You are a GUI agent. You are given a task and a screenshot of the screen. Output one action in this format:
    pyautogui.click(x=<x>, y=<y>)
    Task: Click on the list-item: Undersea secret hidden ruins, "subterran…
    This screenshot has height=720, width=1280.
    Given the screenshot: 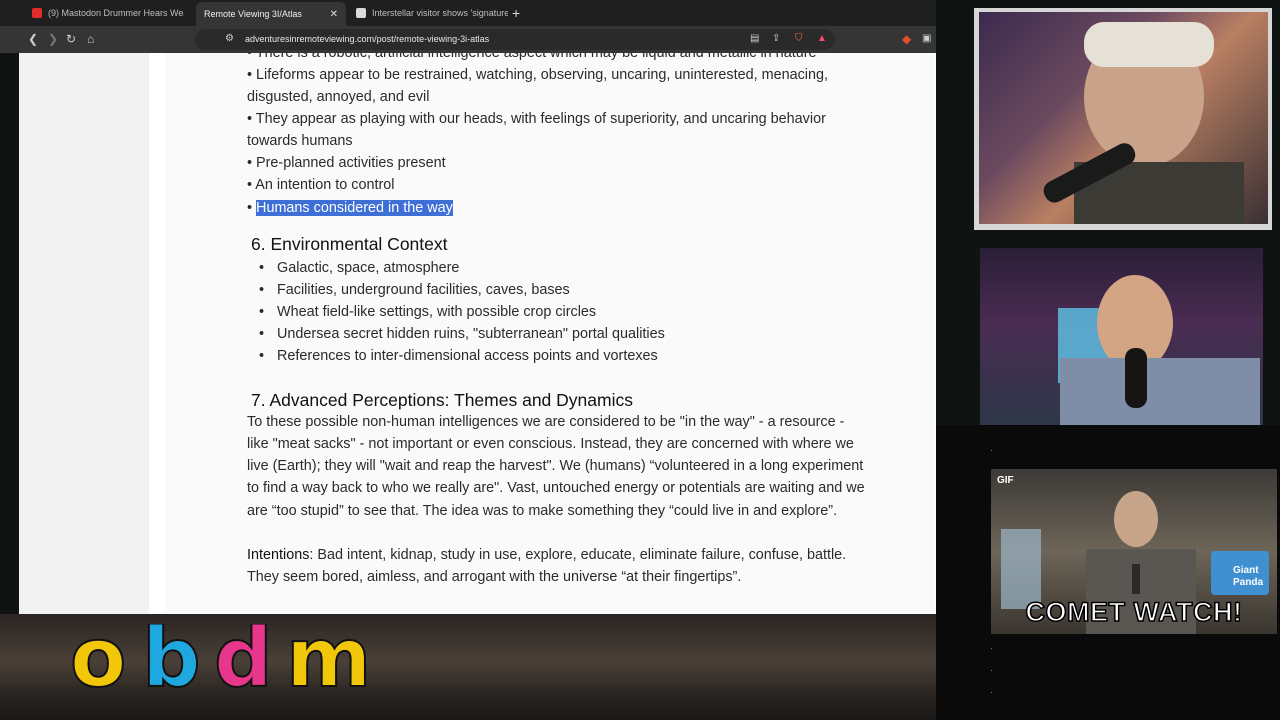 What is the action you would take?
    pyautogui.click(x=563, y=334)
    